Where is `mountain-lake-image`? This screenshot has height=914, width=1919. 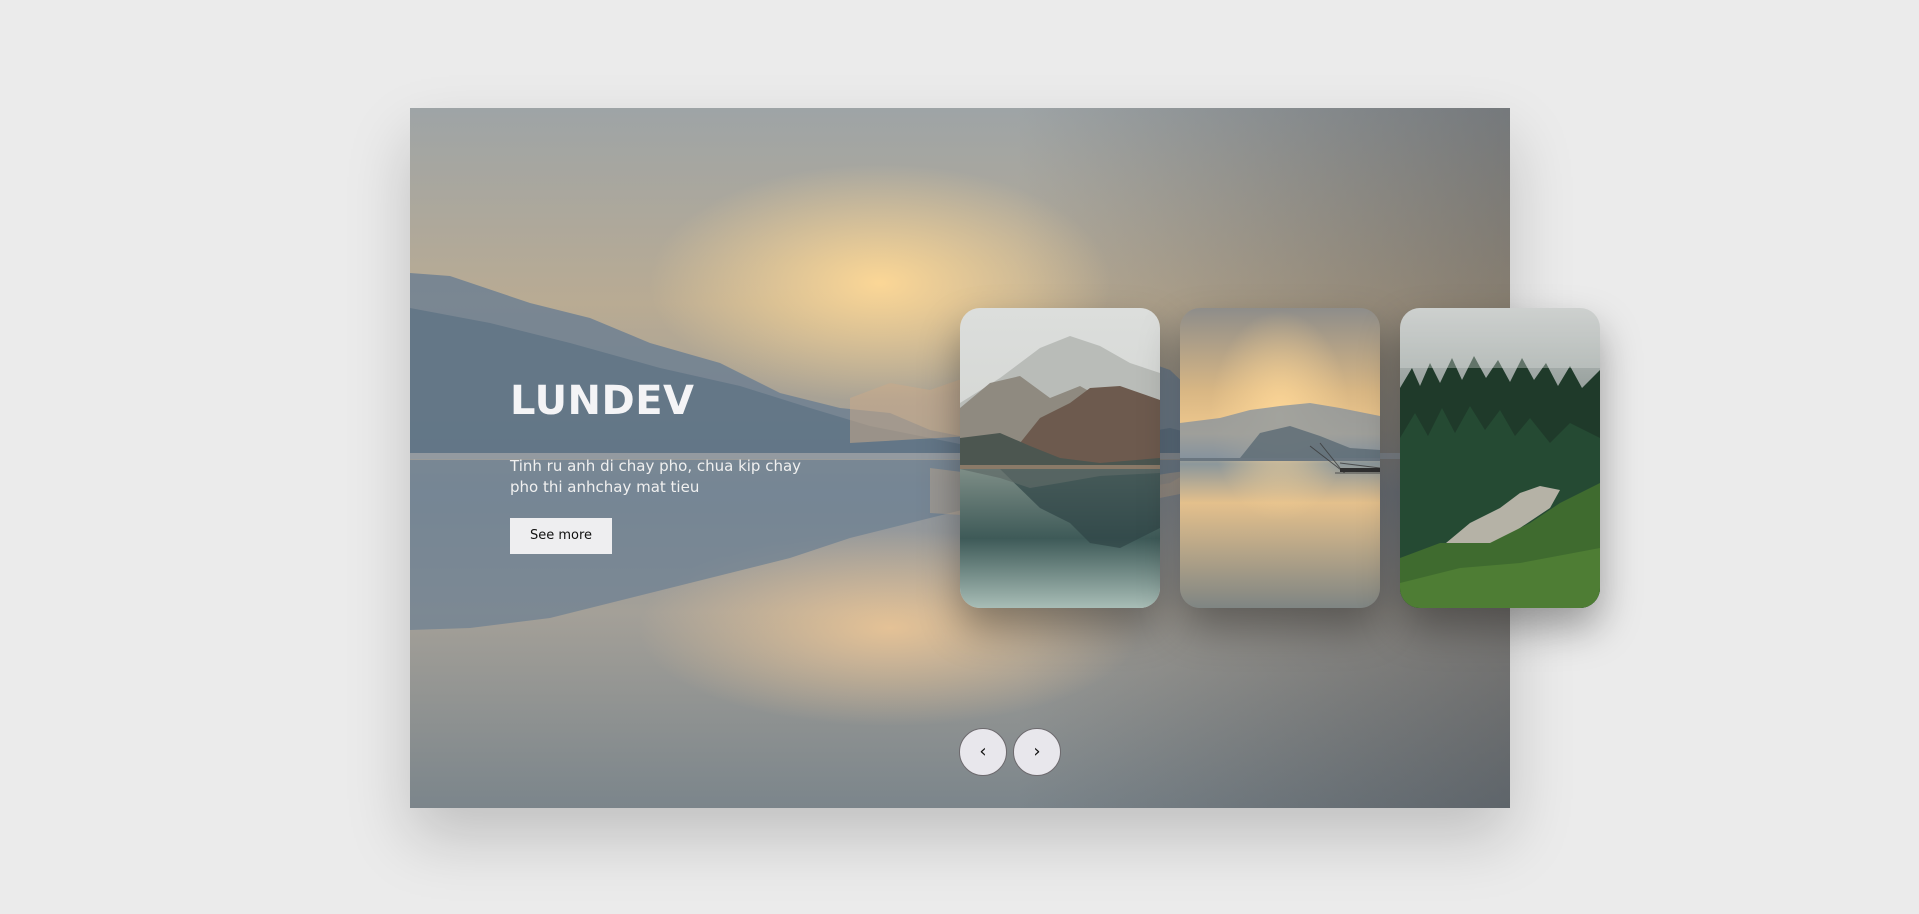 mountain-lake-image is located at coordinates (1060, 458).